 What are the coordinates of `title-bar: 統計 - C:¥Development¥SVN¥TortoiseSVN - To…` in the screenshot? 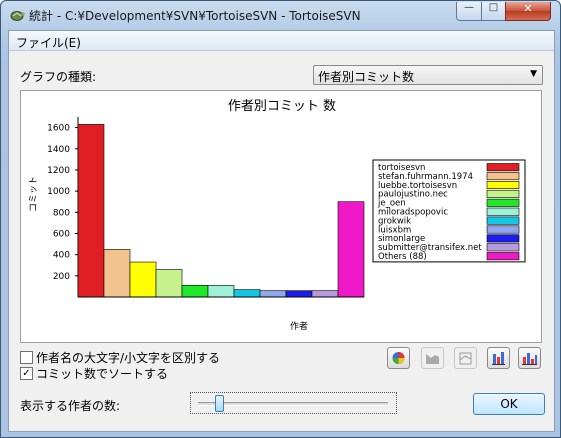 It's located at (280, 15).